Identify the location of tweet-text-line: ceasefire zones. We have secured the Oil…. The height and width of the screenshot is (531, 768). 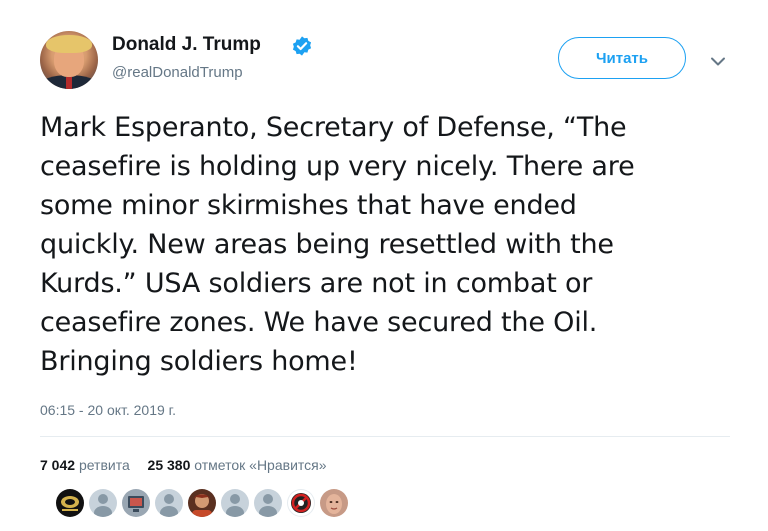
(319, 322).